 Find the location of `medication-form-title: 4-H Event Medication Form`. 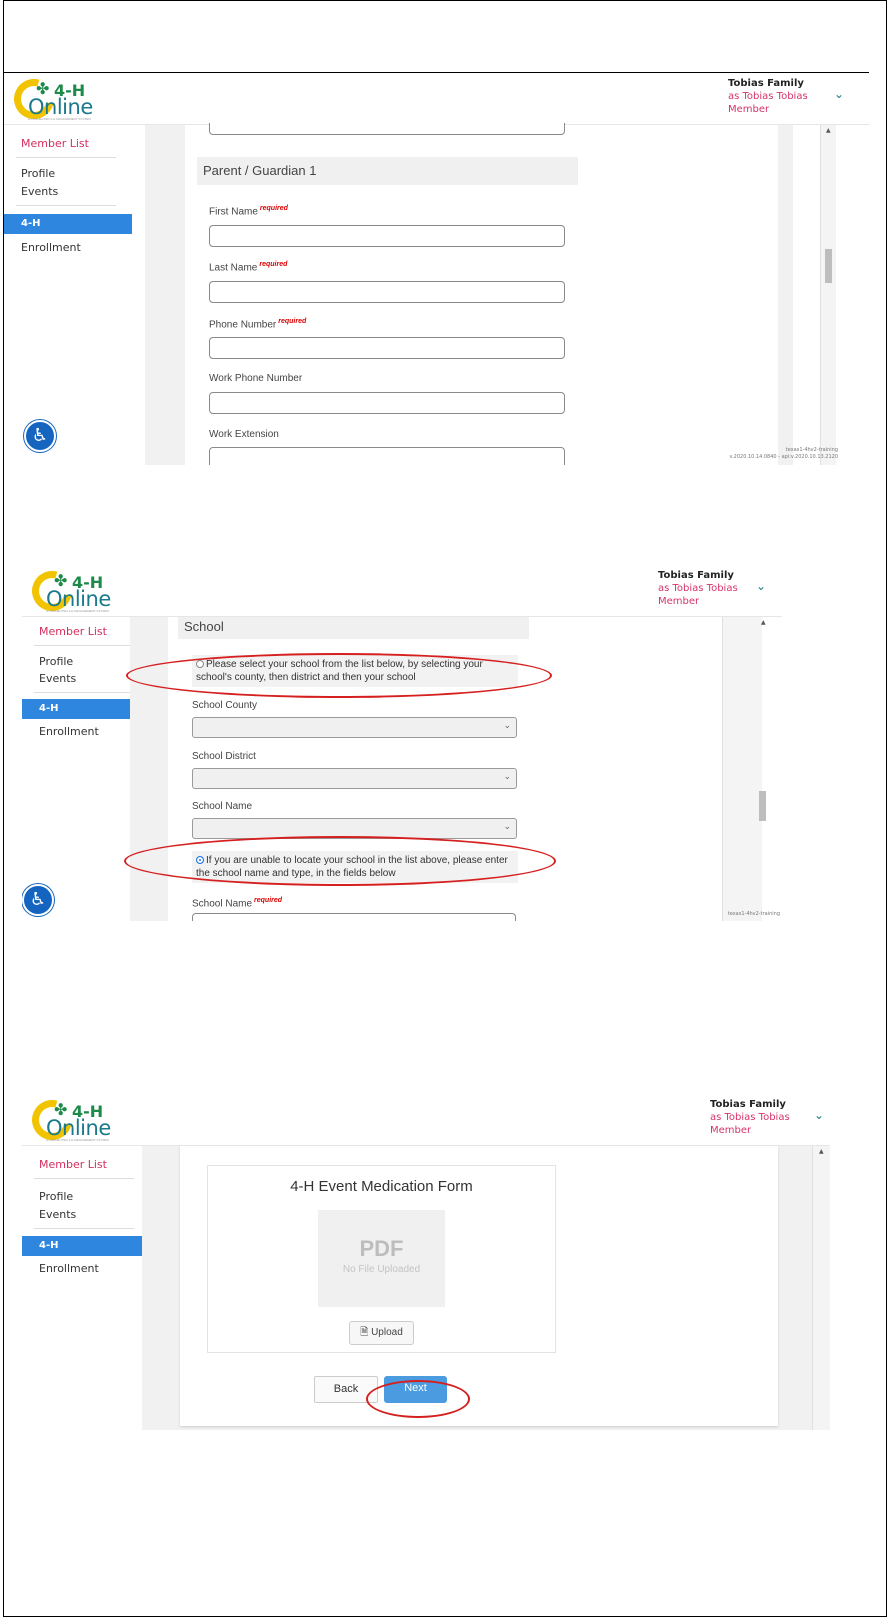

medication-form-title: 4-H Event Medication Form is located at coordinates (381, 1186).